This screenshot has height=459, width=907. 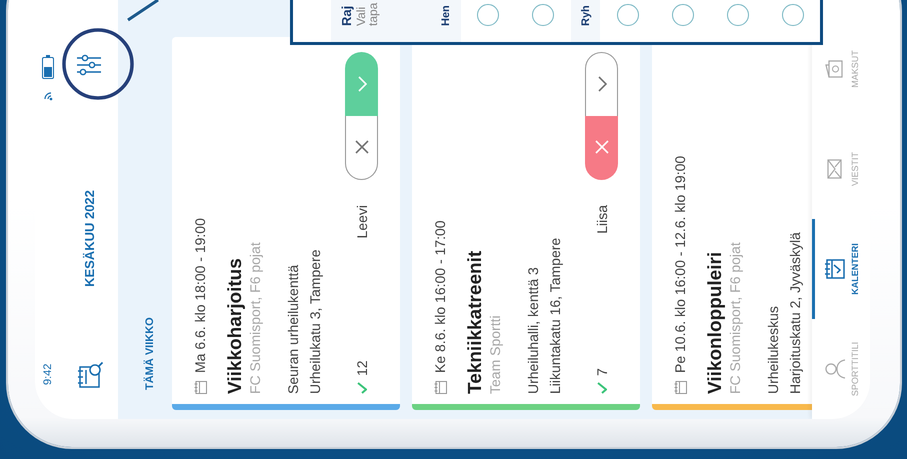 I want to click on event-address: Urheiluhalli, kenttä 3, so click(x=533, y=330).